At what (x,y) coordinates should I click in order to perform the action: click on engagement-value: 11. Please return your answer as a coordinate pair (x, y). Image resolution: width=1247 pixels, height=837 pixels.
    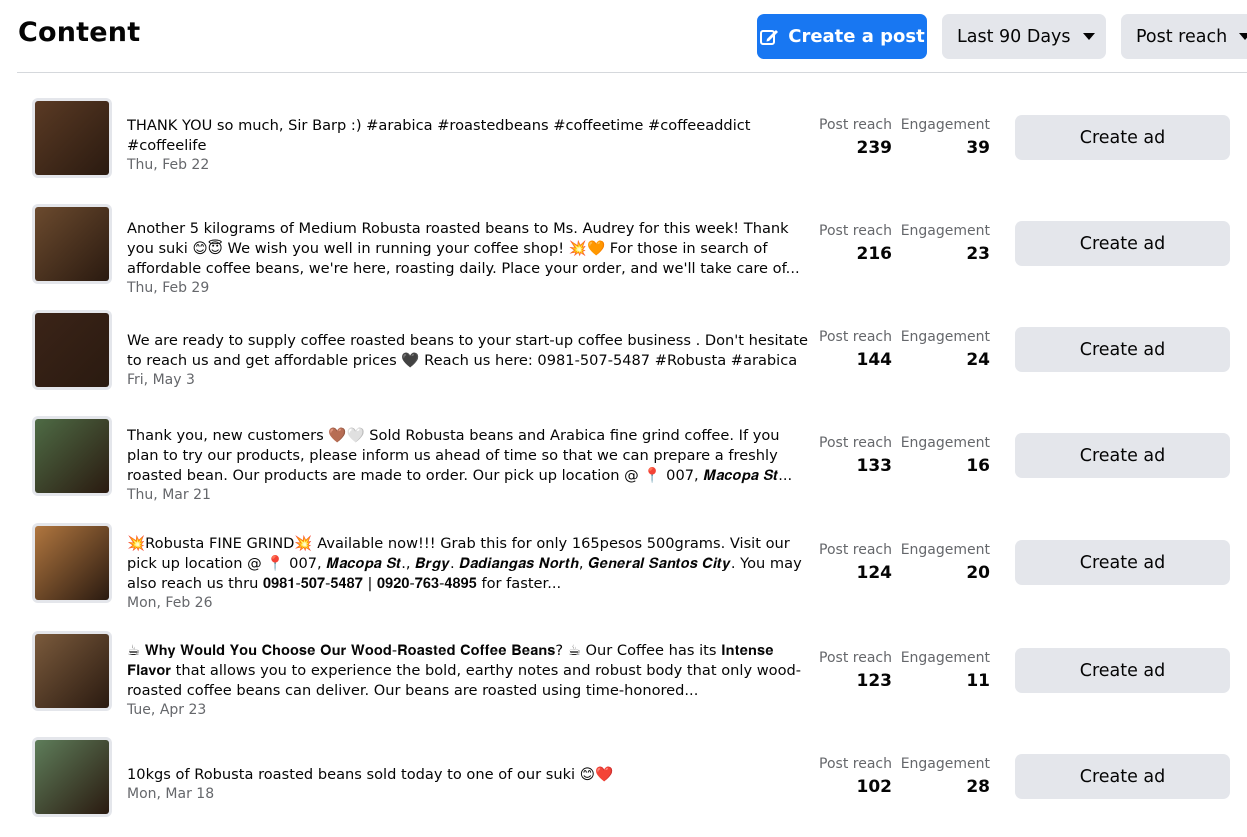
    Looking at the image, I should click on (978, 681).